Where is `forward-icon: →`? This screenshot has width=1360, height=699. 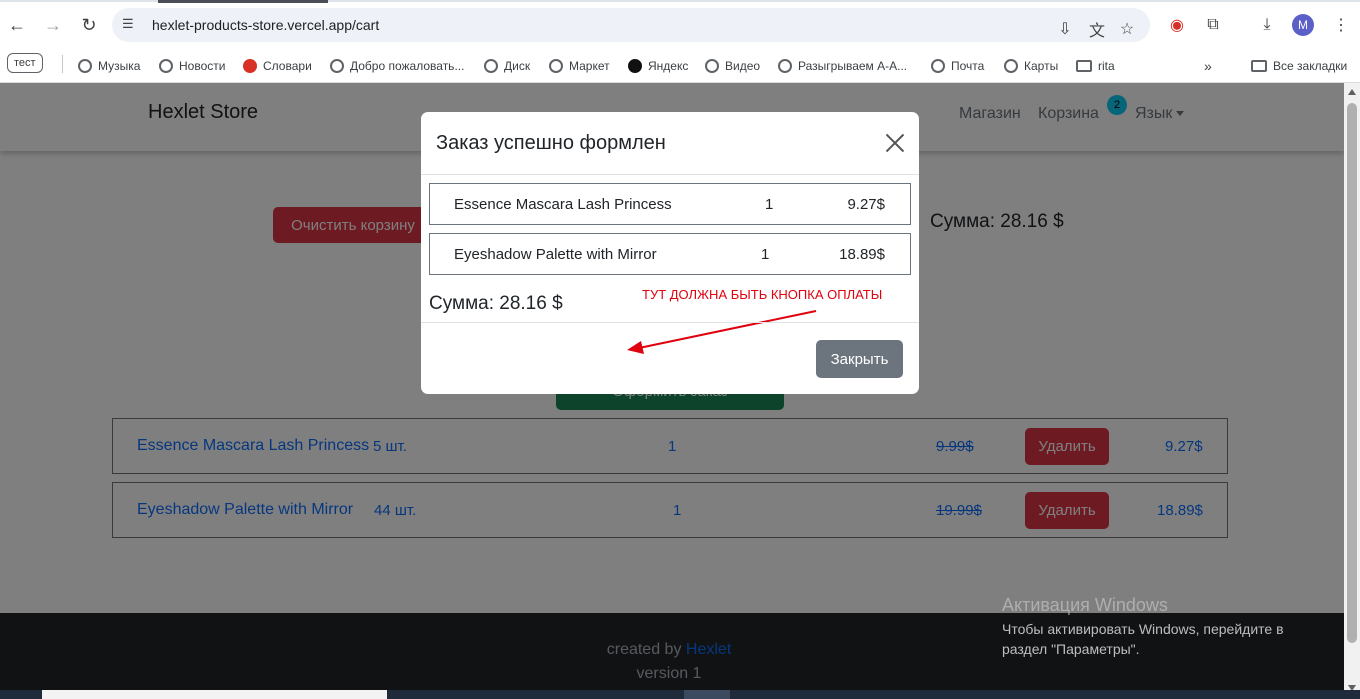 forward-icon: → is located at coordinates (53, 25).